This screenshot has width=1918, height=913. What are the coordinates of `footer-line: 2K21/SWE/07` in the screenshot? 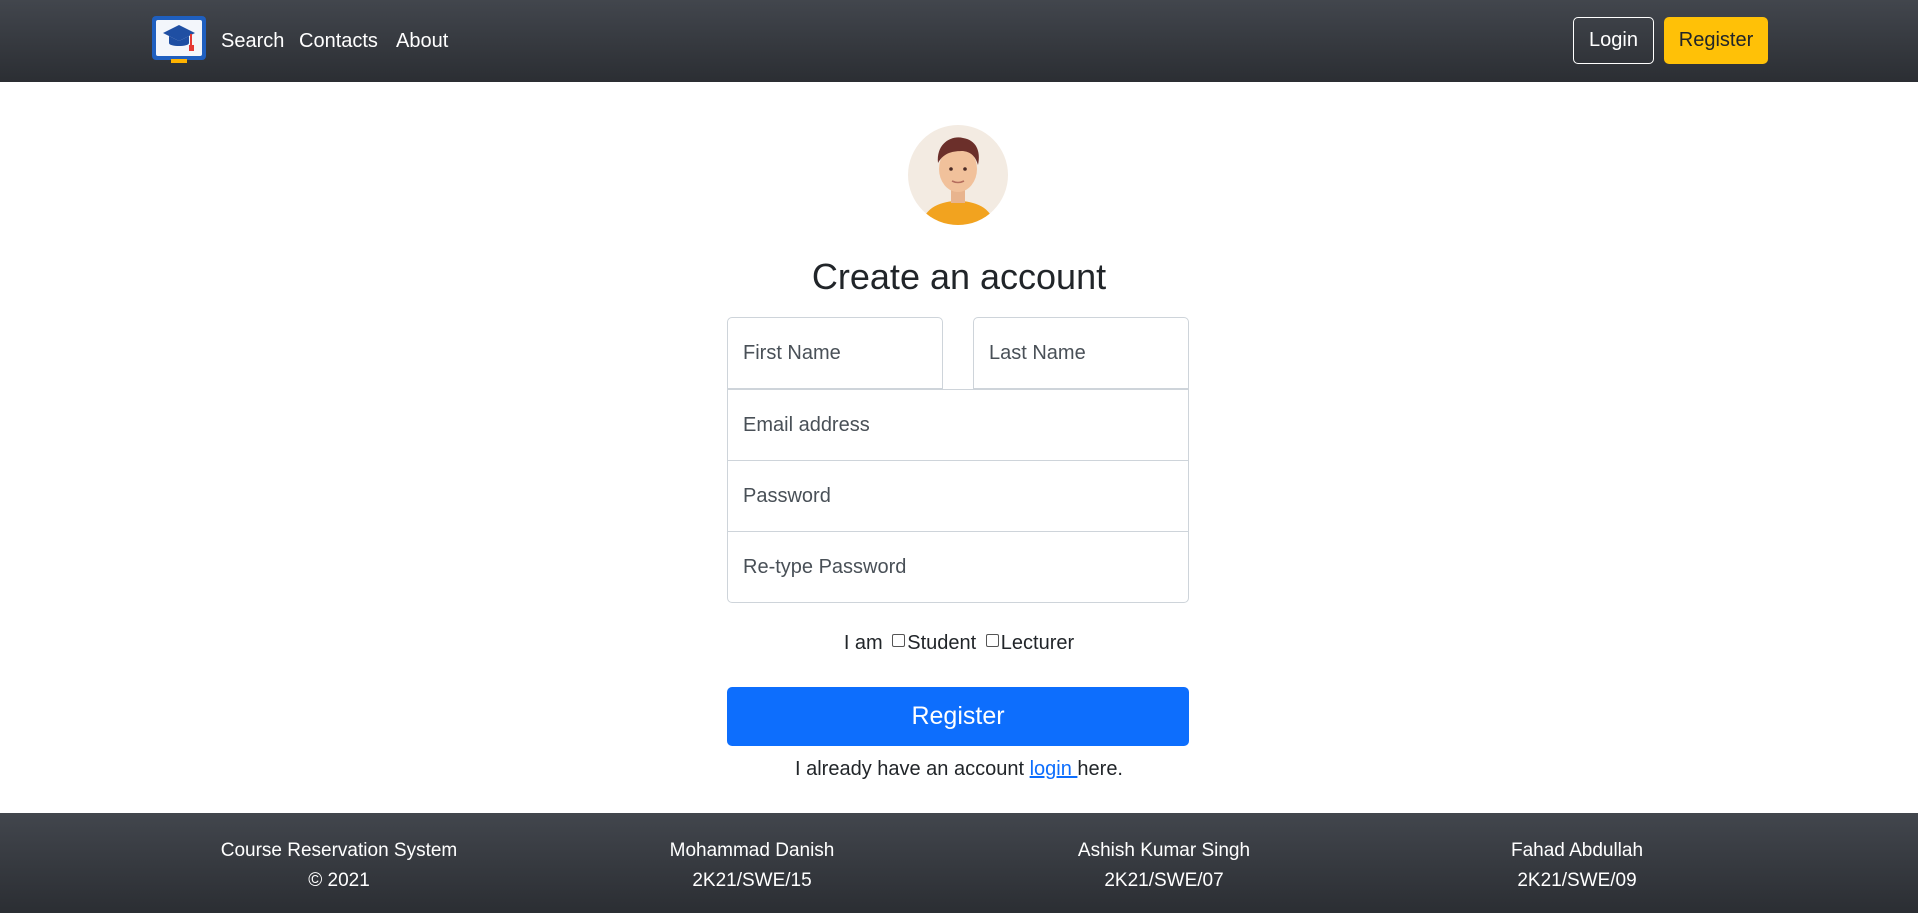 It's located at (1164, 880).